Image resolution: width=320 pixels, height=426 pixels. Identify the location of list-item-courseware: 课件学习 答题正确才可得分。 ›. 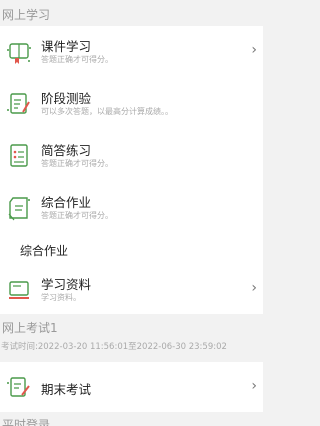
(131, 52).